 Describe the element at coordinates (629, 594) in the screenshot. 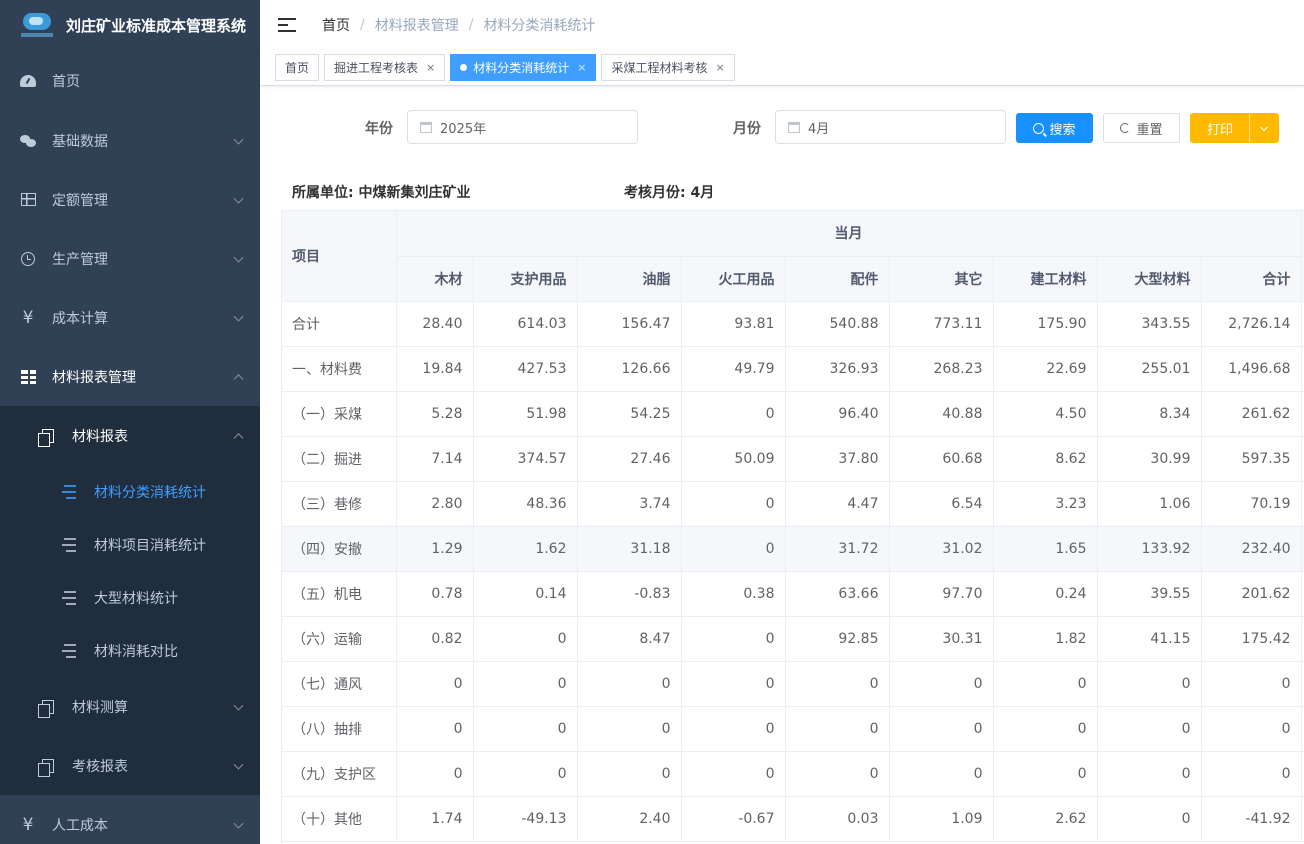

I see `value-cell: -0.83` at that location.